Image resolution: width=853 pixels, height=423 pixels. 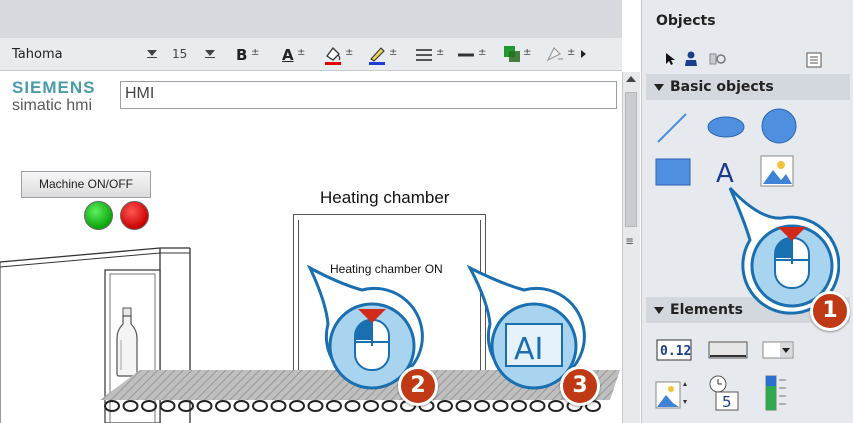 What do you see at coordinates (726, 127) in the screenshot?
I see `ellipse-icon` at bounding box center [726, 127].